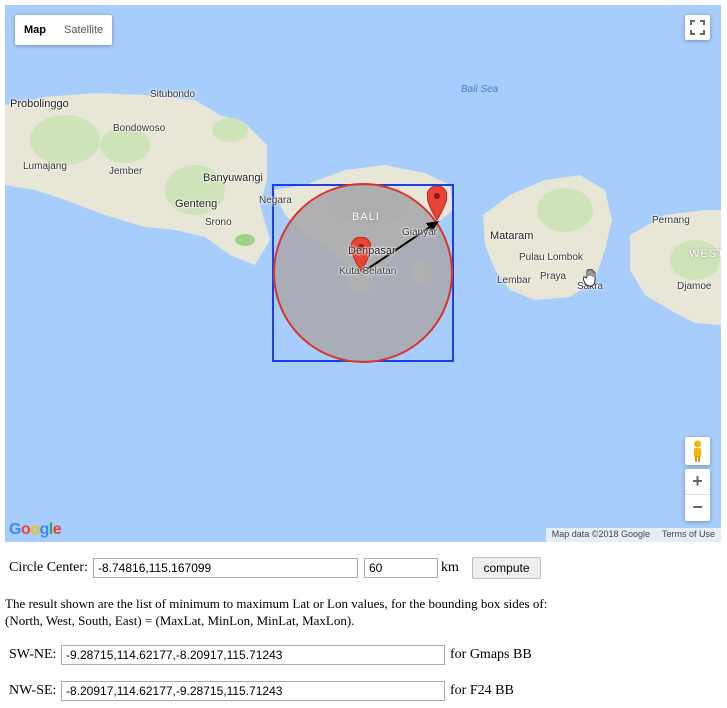 The width and height of the screenshot is (727, 708). What do you see at coordinates (589, 278) in the screenshot?
I see `hand-cursor-icon` at bounding box center [589, 278].